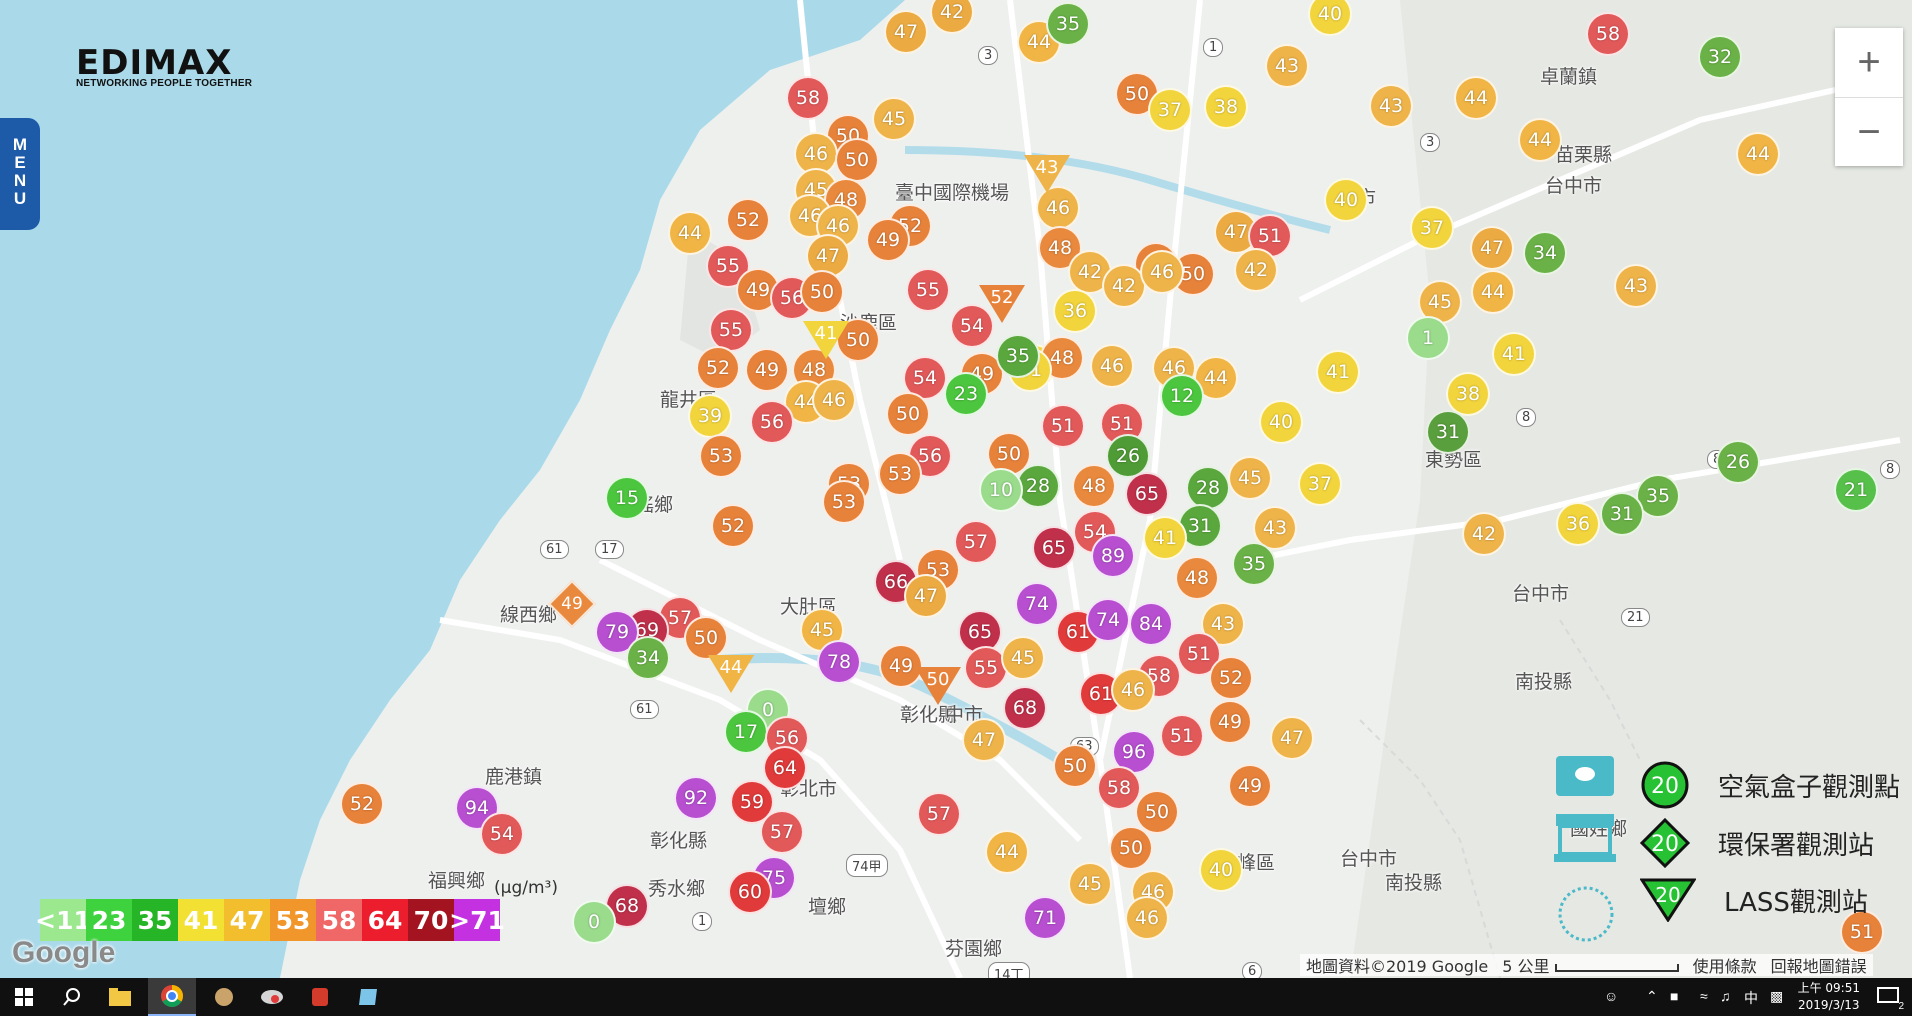  What do you see at coordinates (1182, 736) in the screenshot?
I see `airbox-marker: 51` at bounding box center [1182, 736].